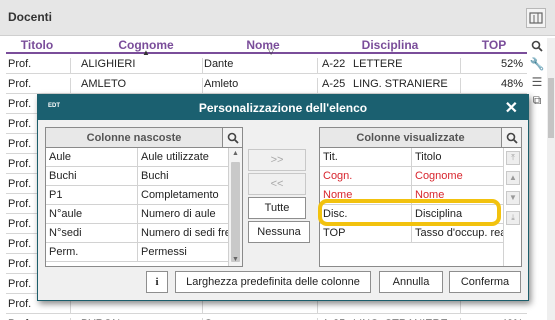  I want to click on item-code: TOP, so click(334, 233).